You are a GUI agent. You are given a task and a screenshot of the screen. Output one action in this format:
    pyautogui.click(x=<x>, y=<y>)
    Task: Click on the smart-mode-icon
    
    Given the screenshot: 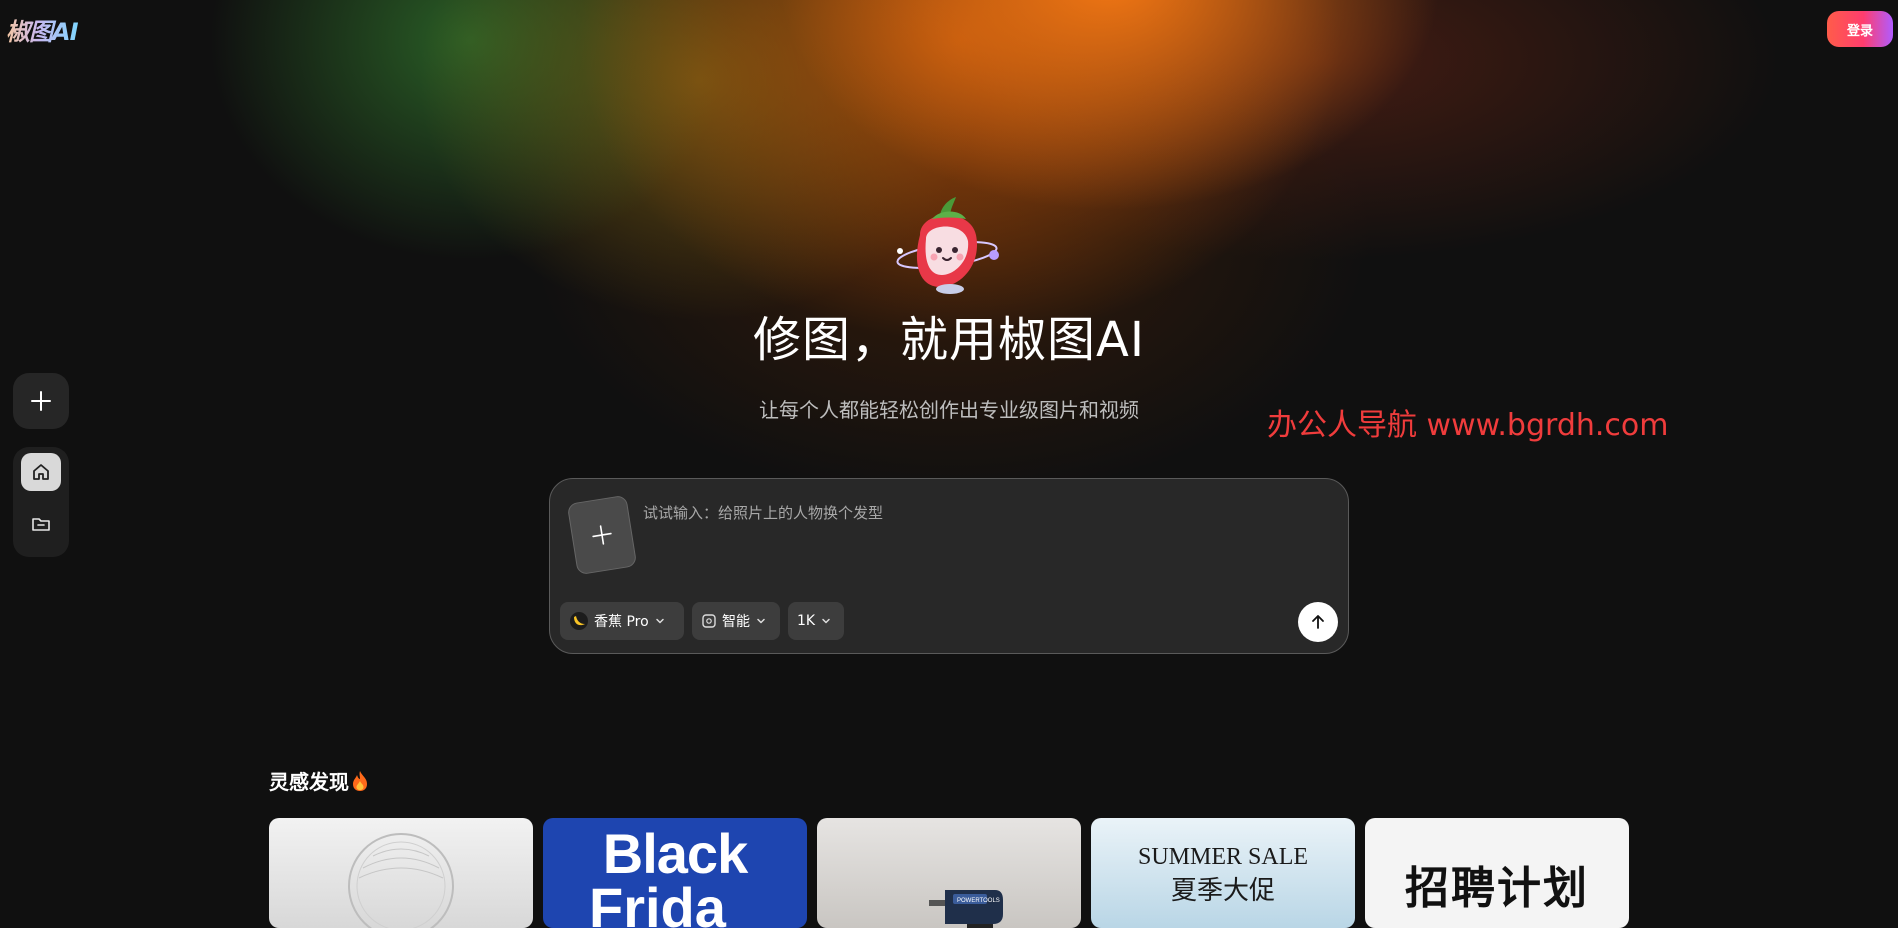 What is the action you would take?
    pyautogui.click(x=709, y=621)
    